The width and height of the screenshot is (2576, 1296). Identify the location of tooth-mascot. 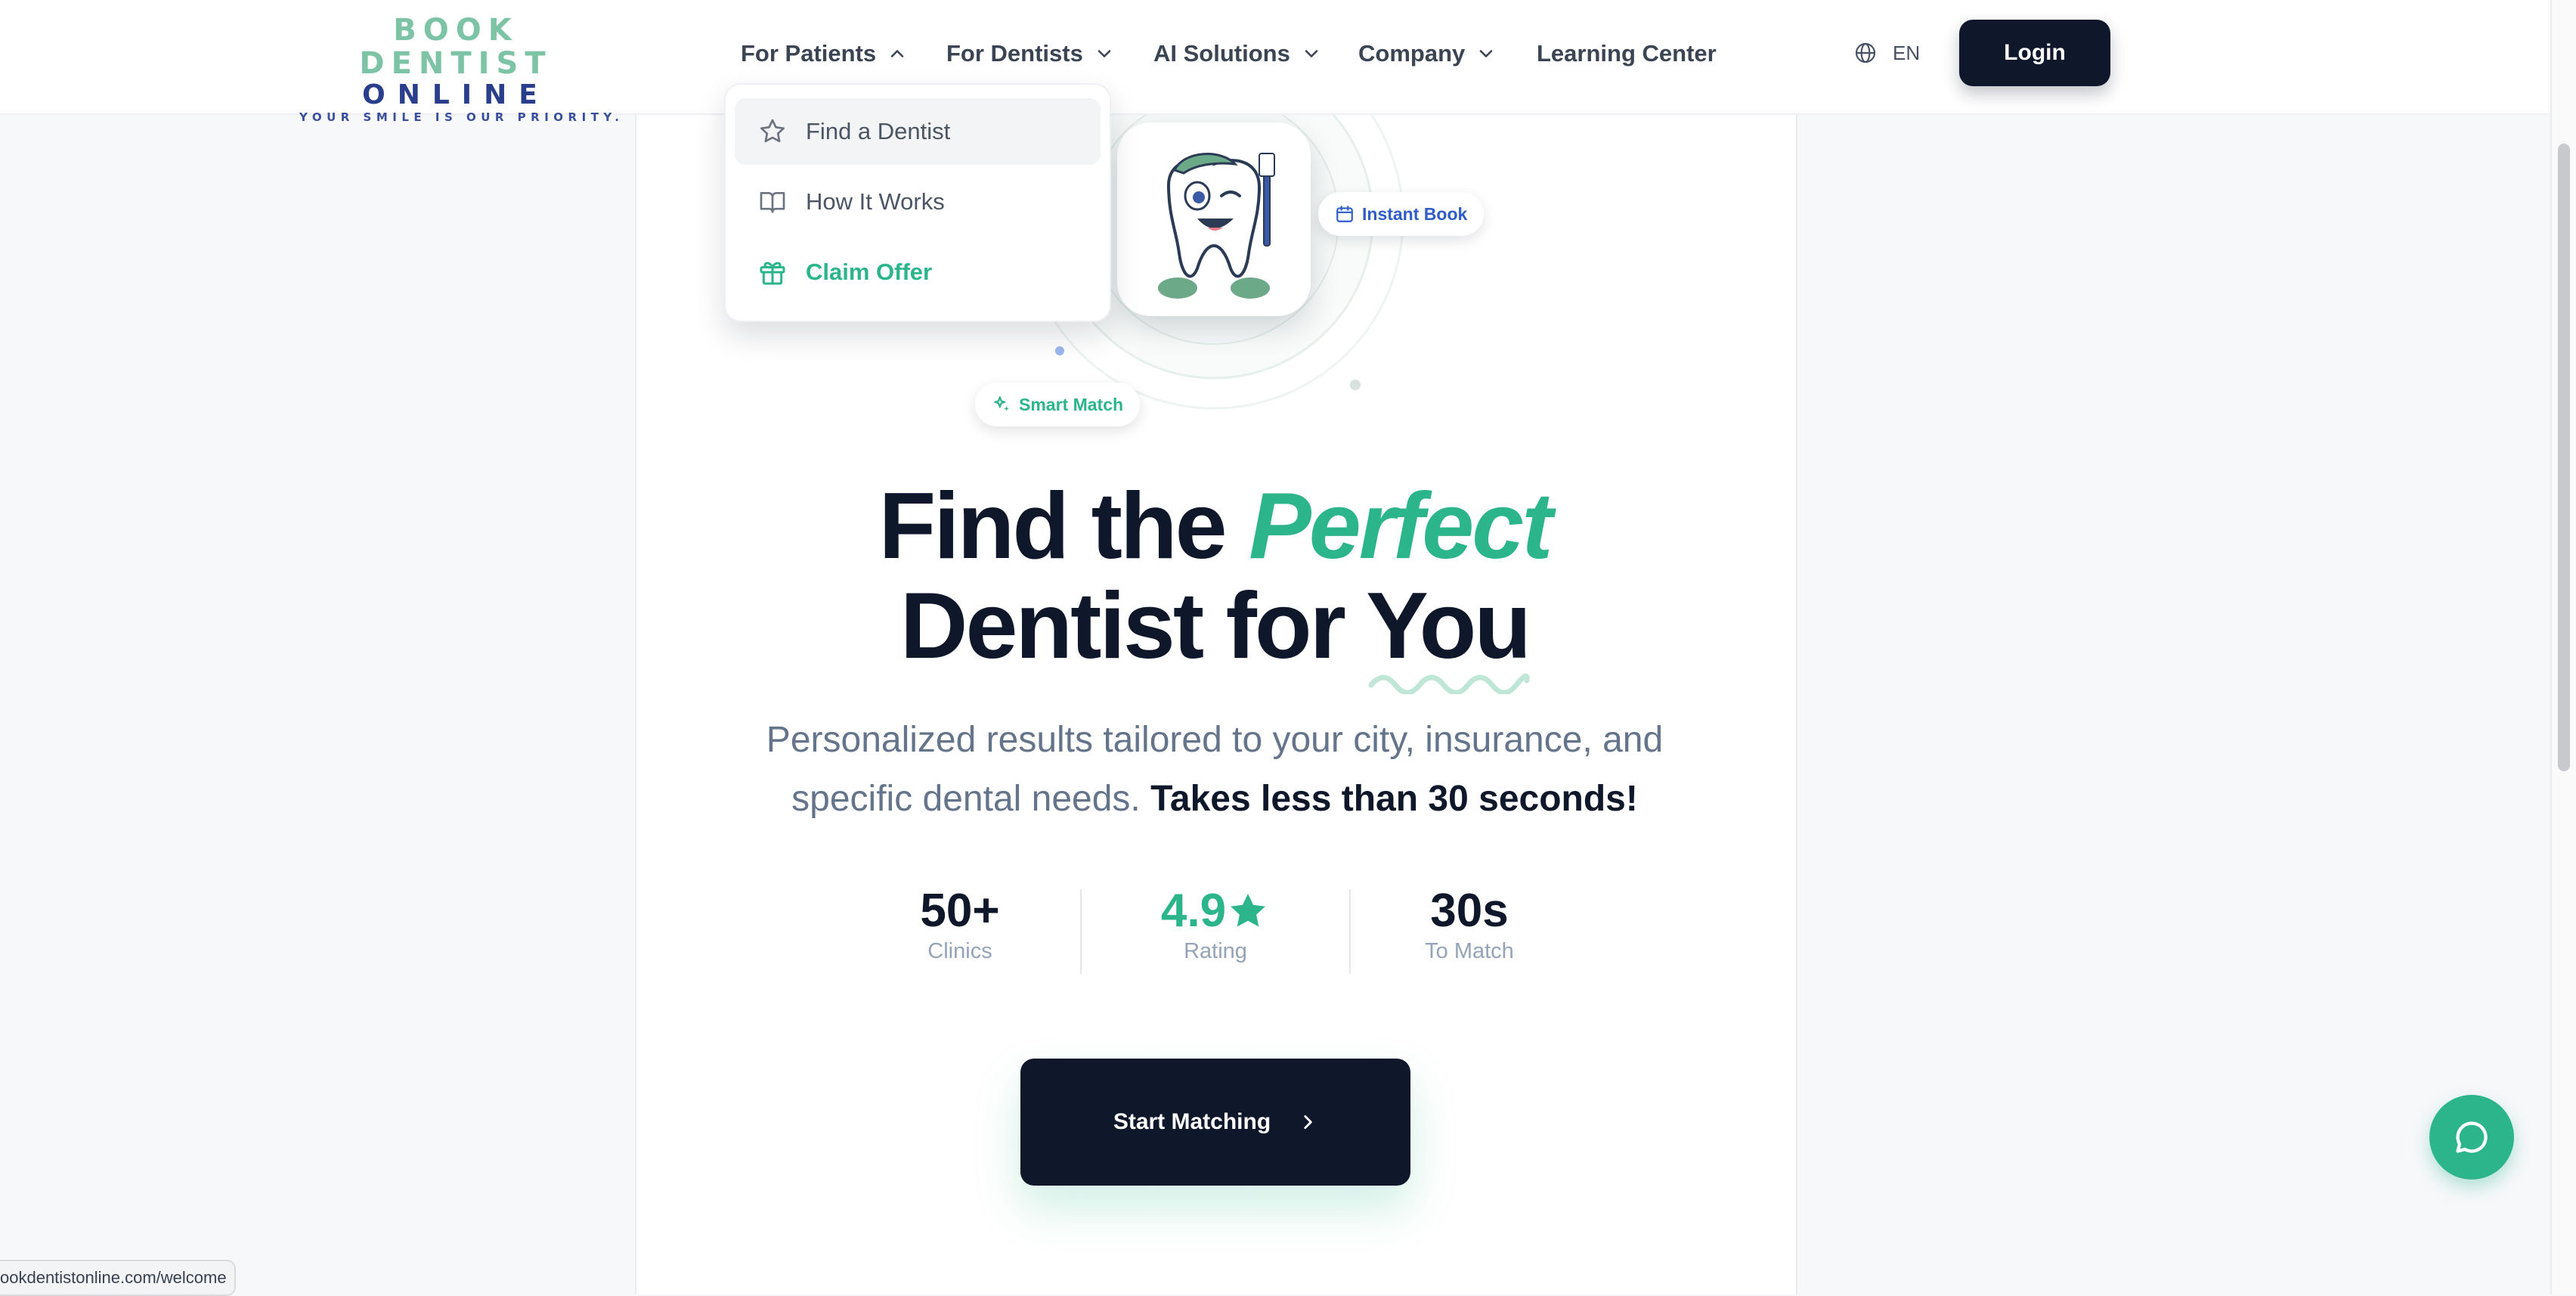
(1214, 219).